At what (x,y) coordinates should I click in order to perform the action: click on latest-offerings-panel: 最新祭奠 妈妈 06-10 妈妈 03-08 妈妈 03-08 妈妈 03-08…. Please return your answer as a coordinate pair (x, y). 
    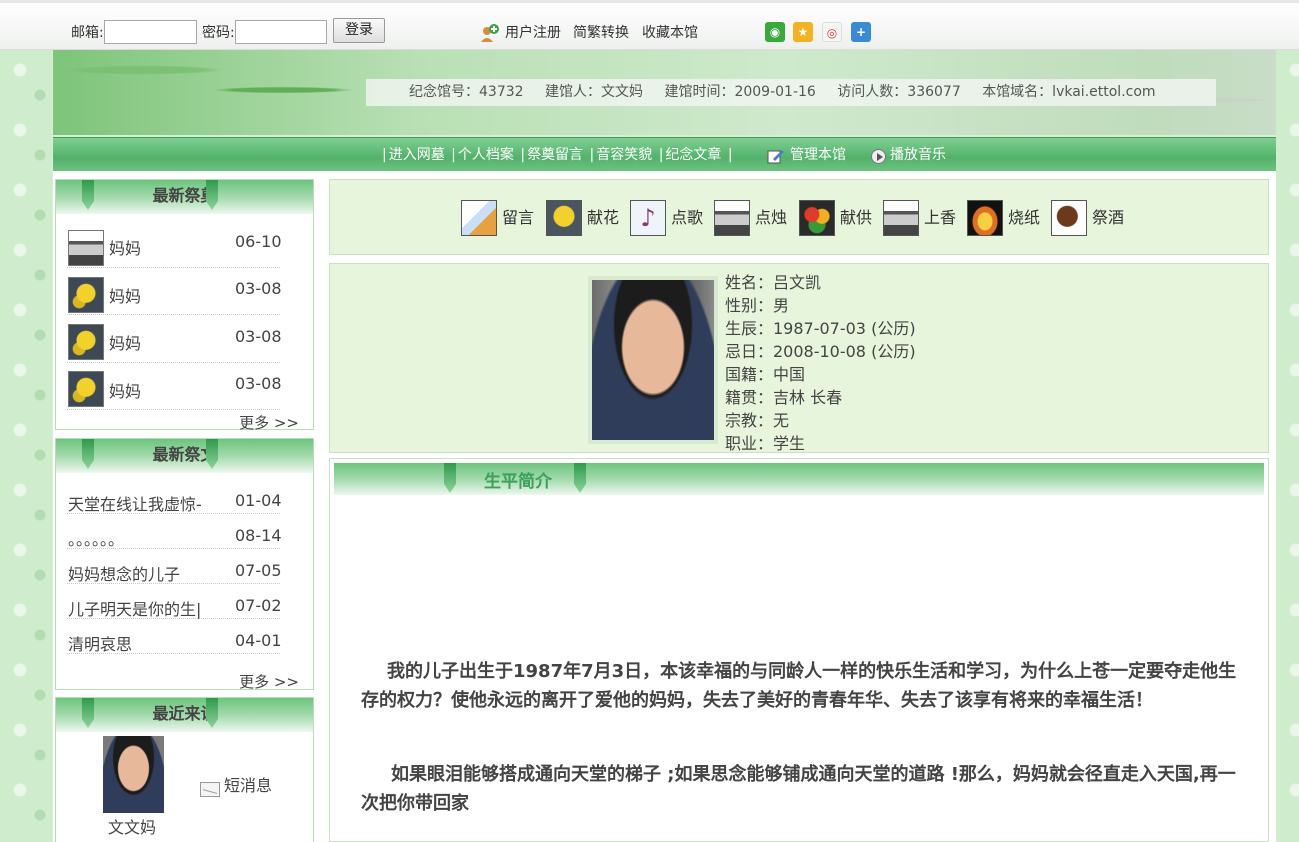
    Looking at the image, I should click on (184, 306).